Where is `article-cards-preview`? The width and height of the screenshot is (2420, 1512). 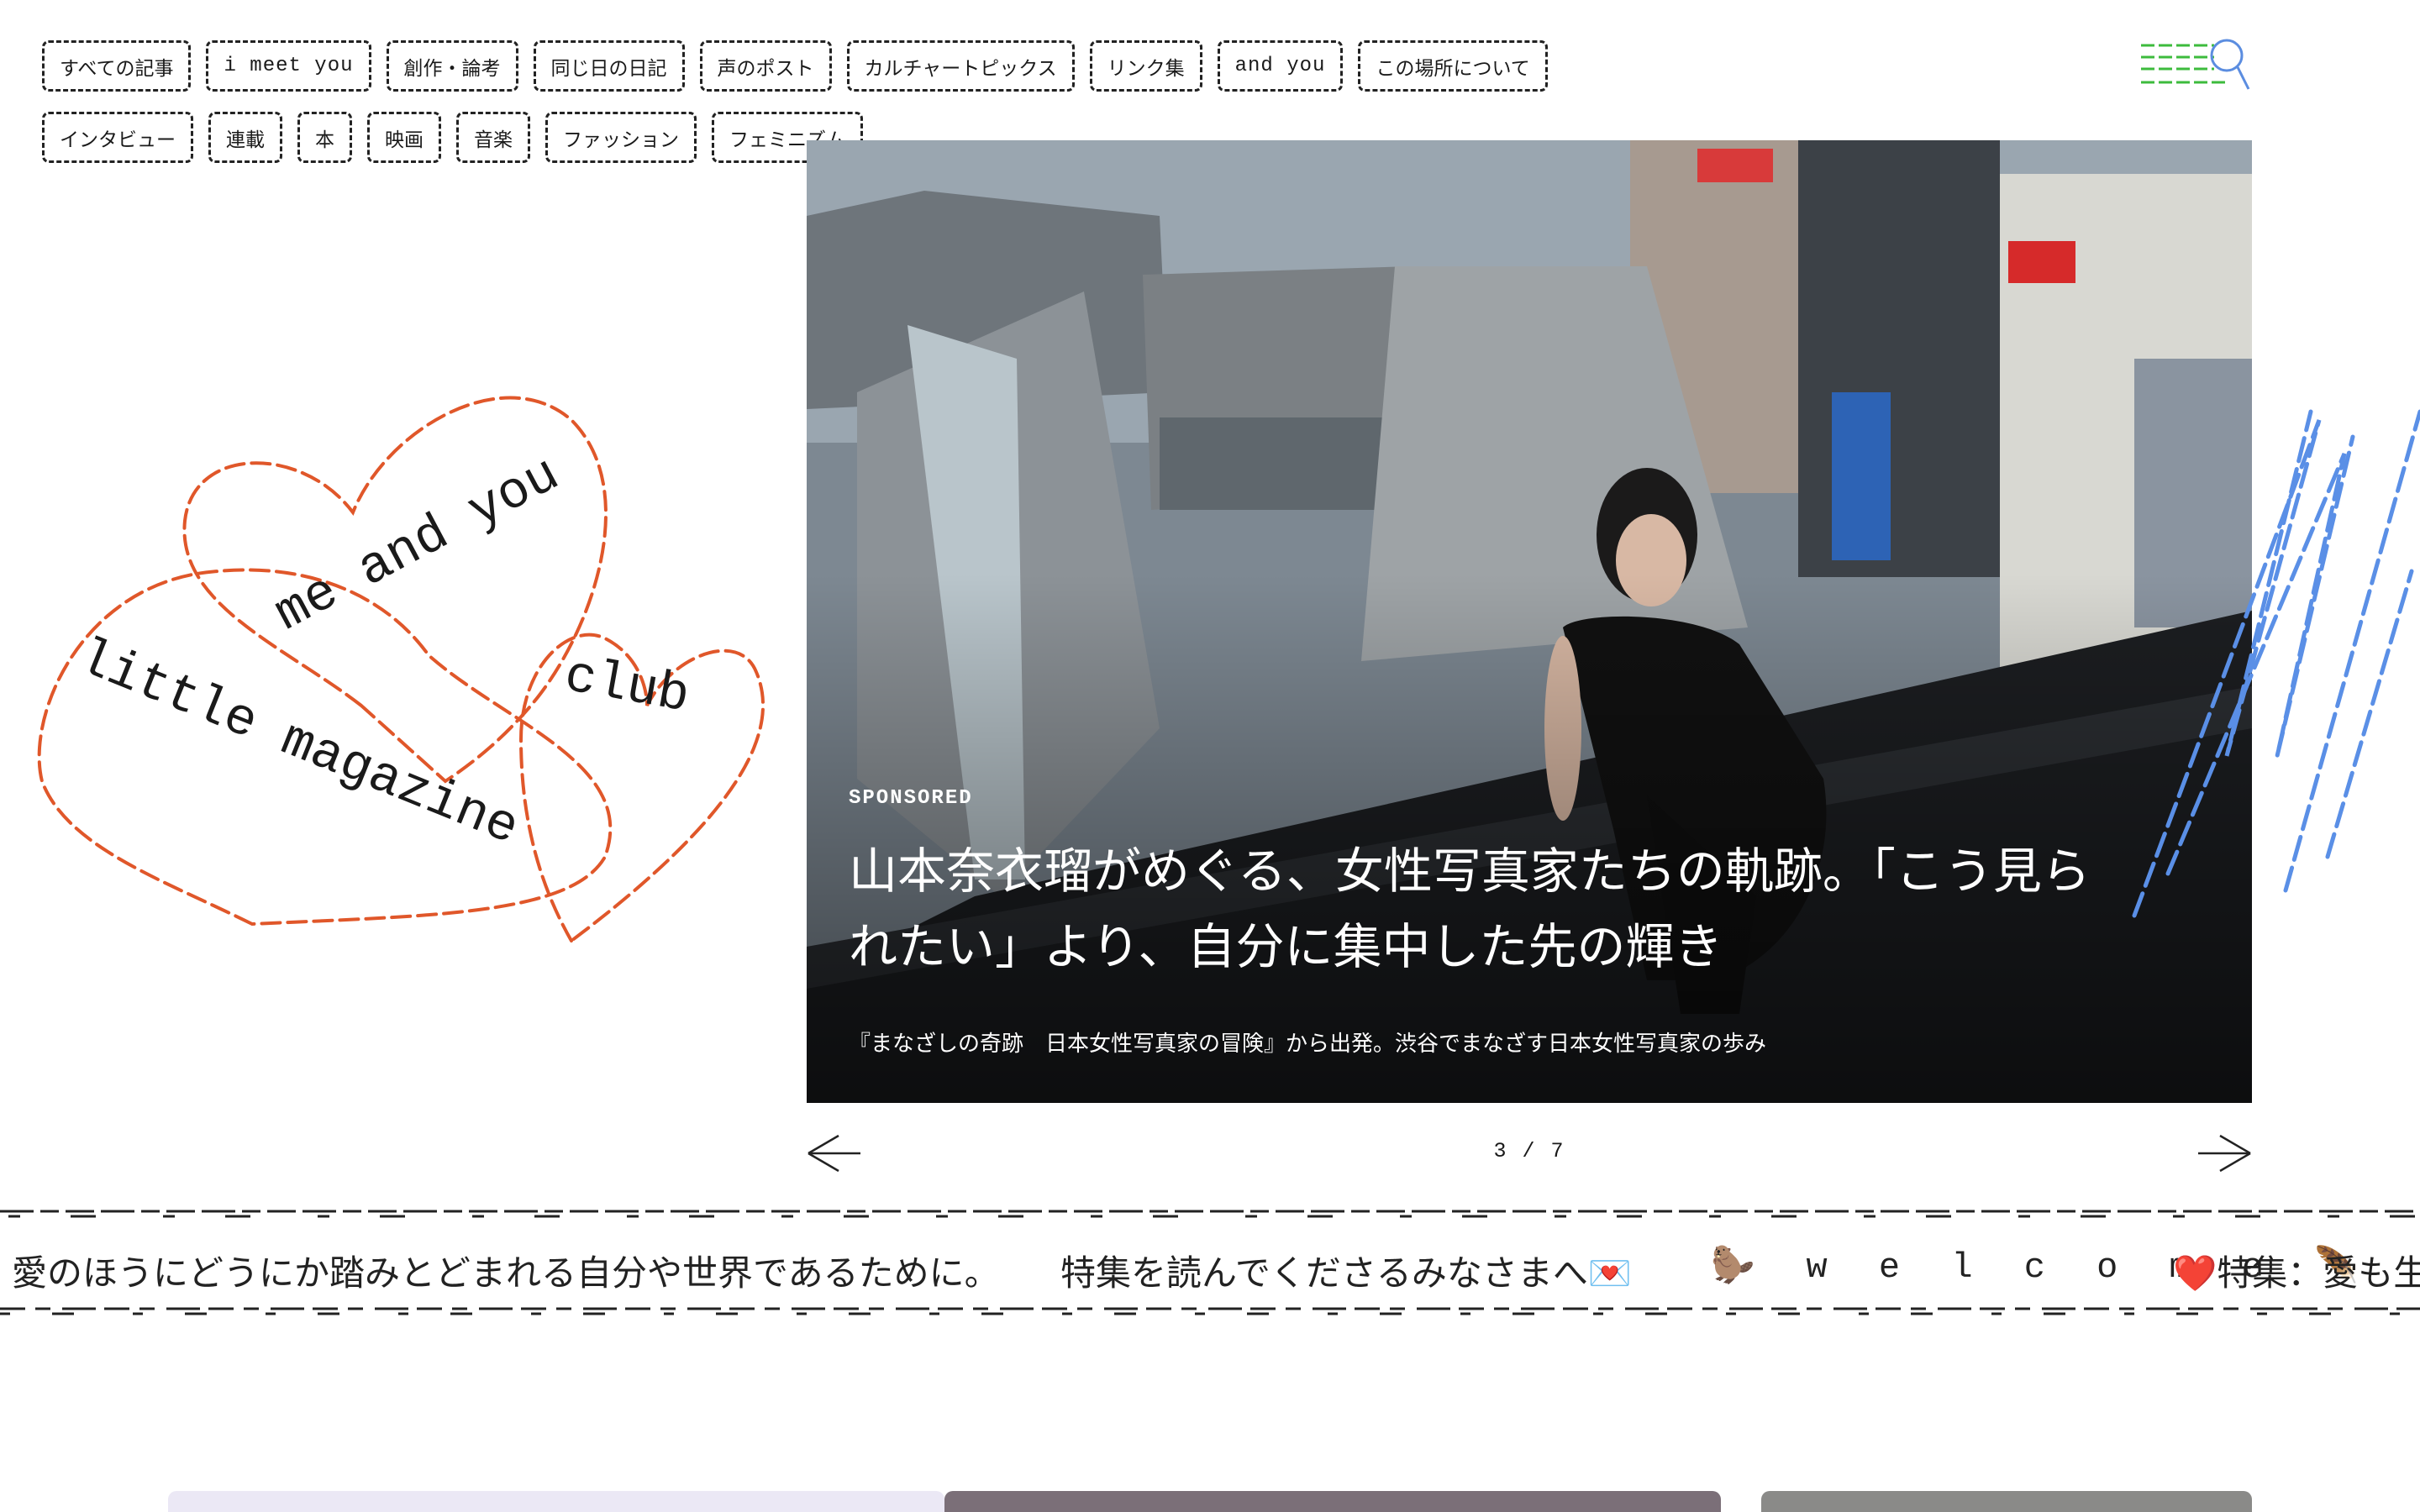
article-cards-preview is located at coordinates (1210, 1501).